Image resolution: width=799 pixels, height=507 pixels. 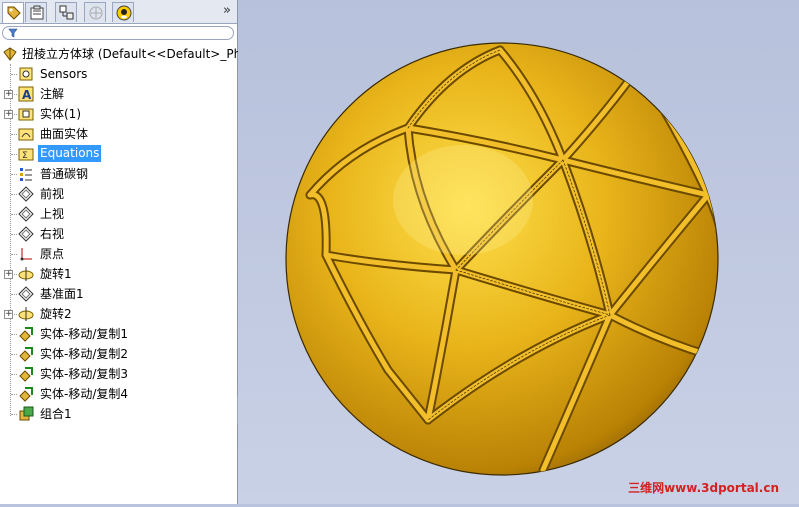 I want to click on watermark-url: www.3dportal.cn, so click(x=721, y=488).